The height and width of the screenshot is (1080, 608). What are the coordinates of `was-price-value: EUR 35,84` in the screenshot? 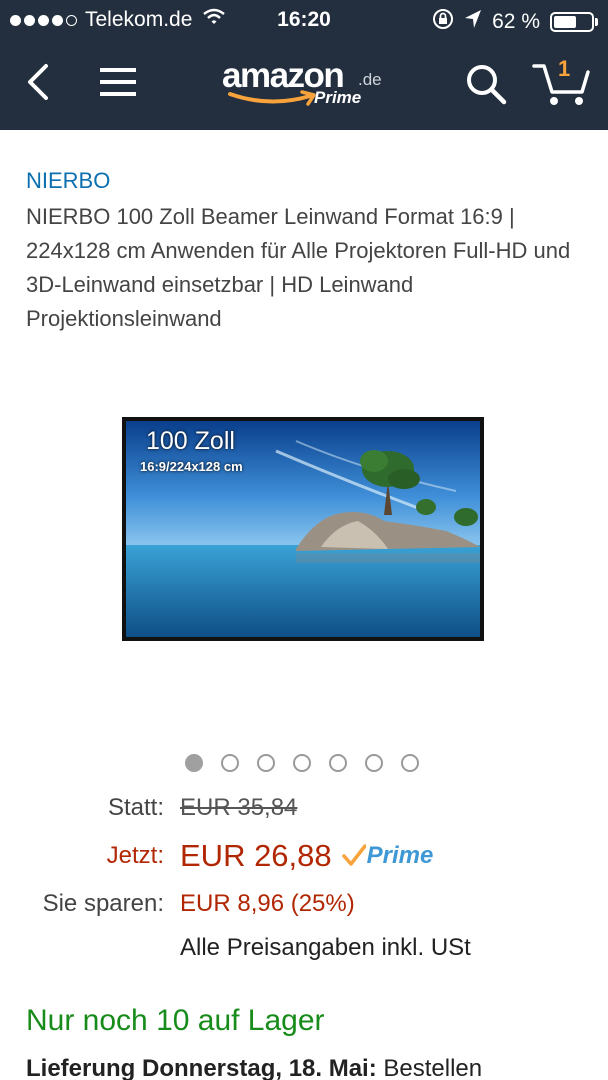 It's located at (239, 807).